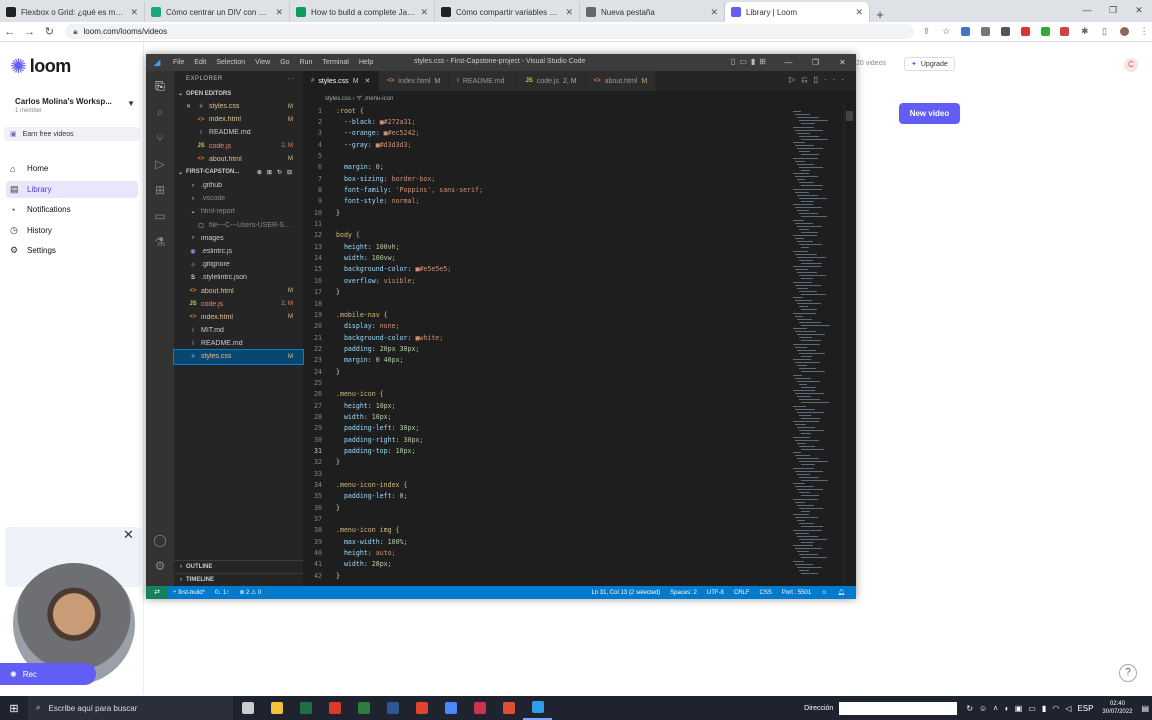 The width and height of the screenshot is (1152, 720). I want to click on address-toolbar-input, so click(898, 708).